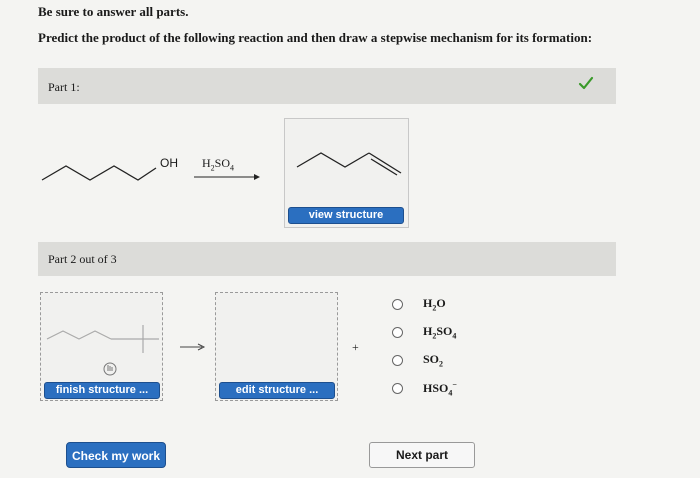 Image resolution: width=700 pixels, height=478 pixels. What do you see at coordinates (169, 163) in the screenshot?
I see `reactant-oh-label: OH` at bounding box center [169, 163].